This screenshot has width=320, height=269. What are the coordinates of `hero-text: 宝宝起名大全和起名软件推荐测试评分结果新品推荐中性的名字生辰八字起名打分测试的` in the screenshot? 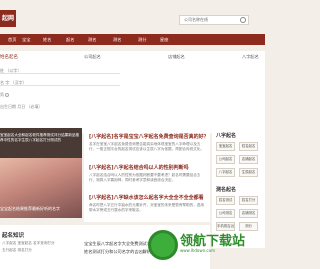 It's located at (40, 137).